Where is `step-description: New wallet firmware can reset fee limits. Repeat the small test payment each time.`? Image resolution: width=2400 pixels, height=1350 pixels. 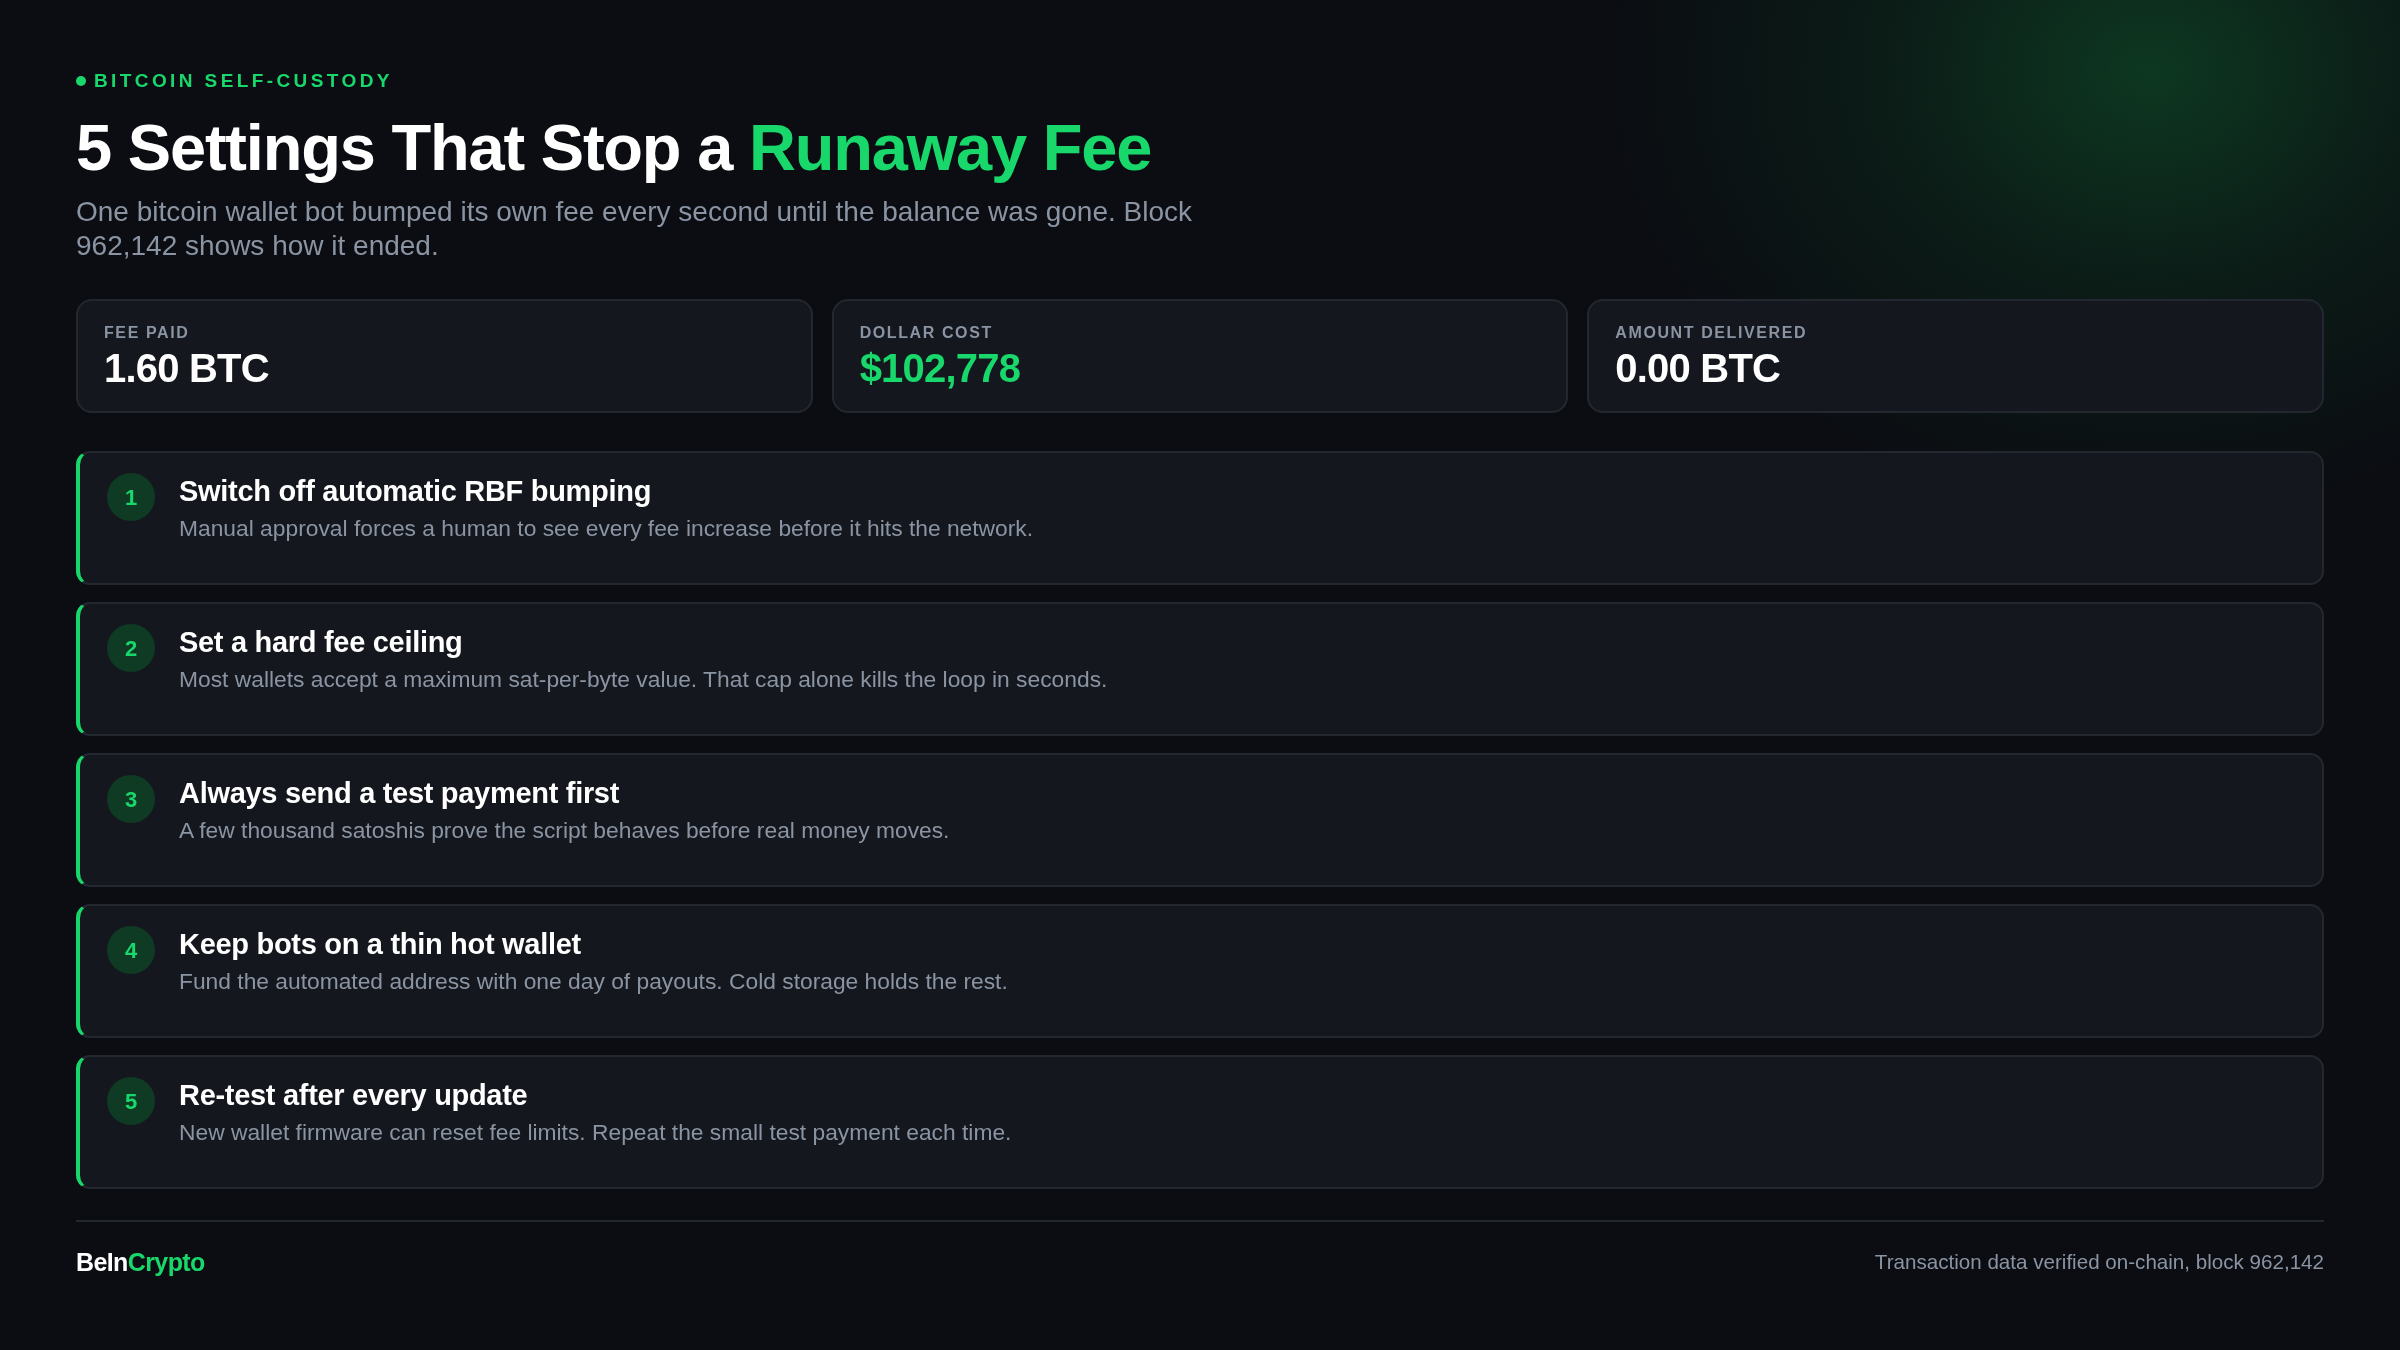
step-description: New wallet firmware can reset fee limits. Repeat the small test payment each time. is located at coordinates (595, 1132).